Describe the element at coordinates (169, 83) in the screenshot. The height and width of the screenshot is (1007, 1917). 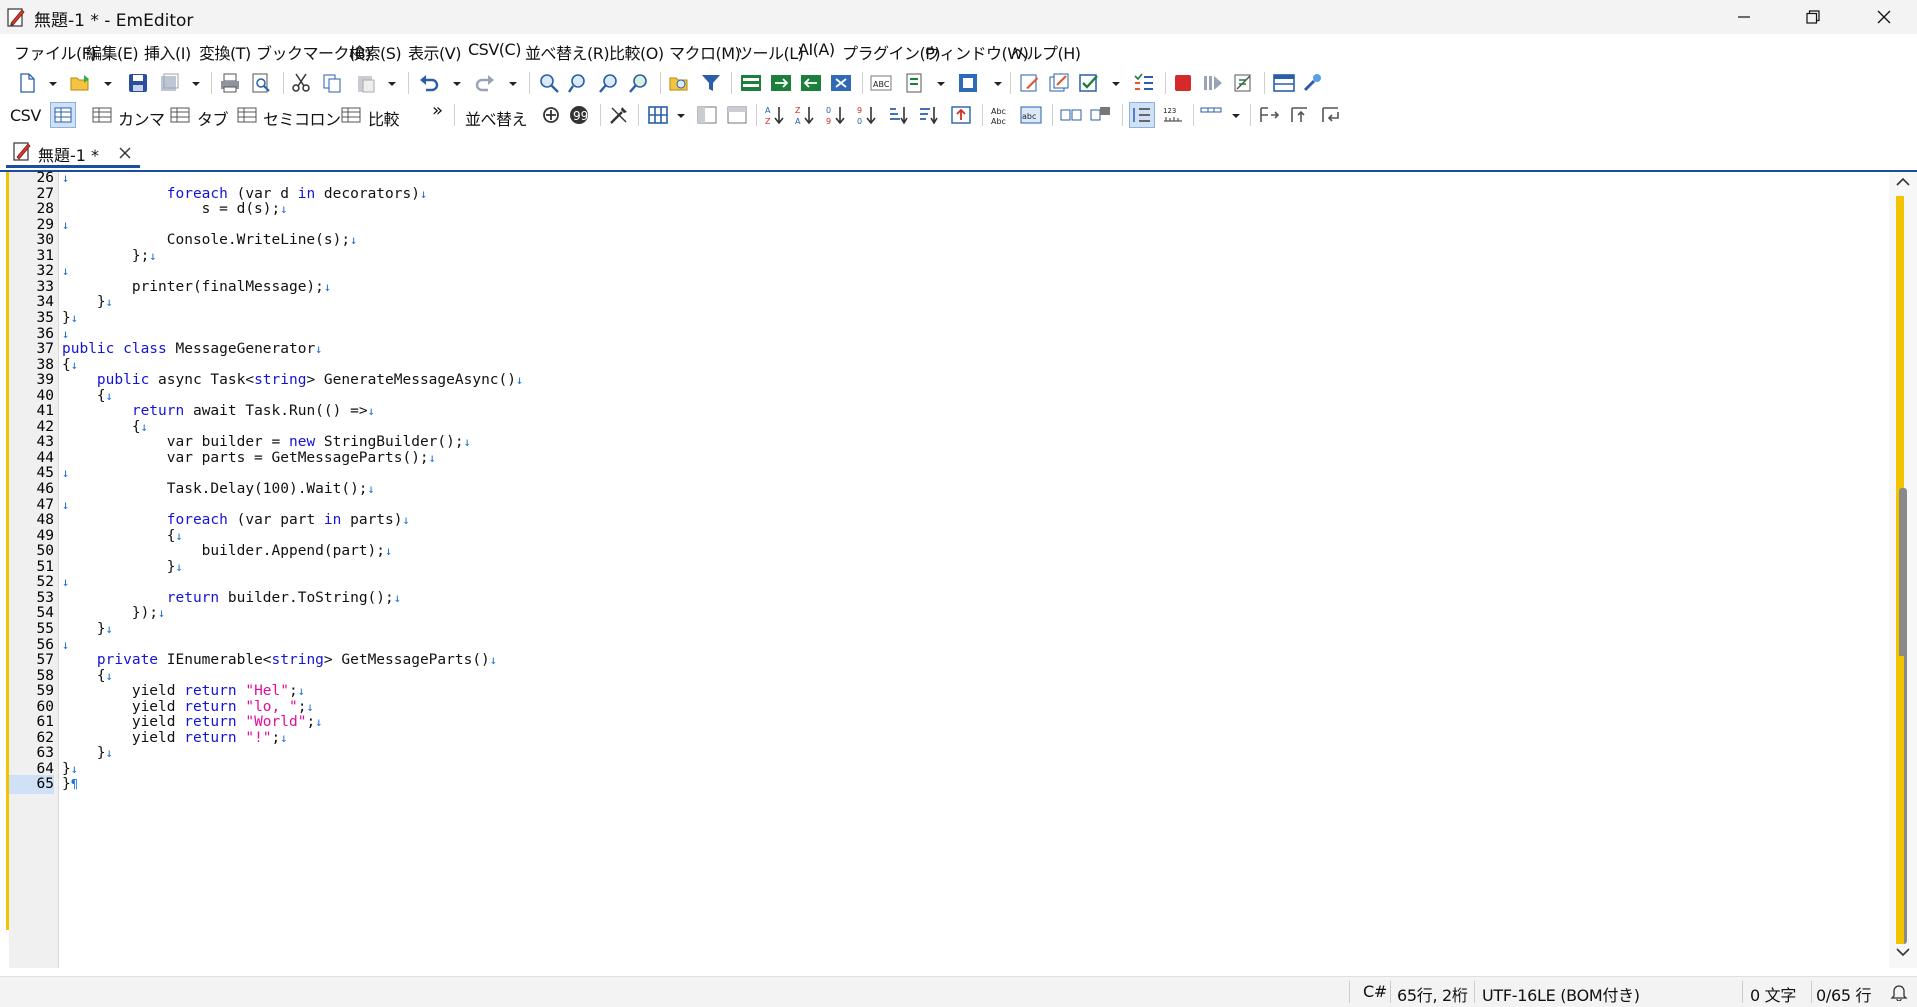
I see `save-all-icon` at that location.